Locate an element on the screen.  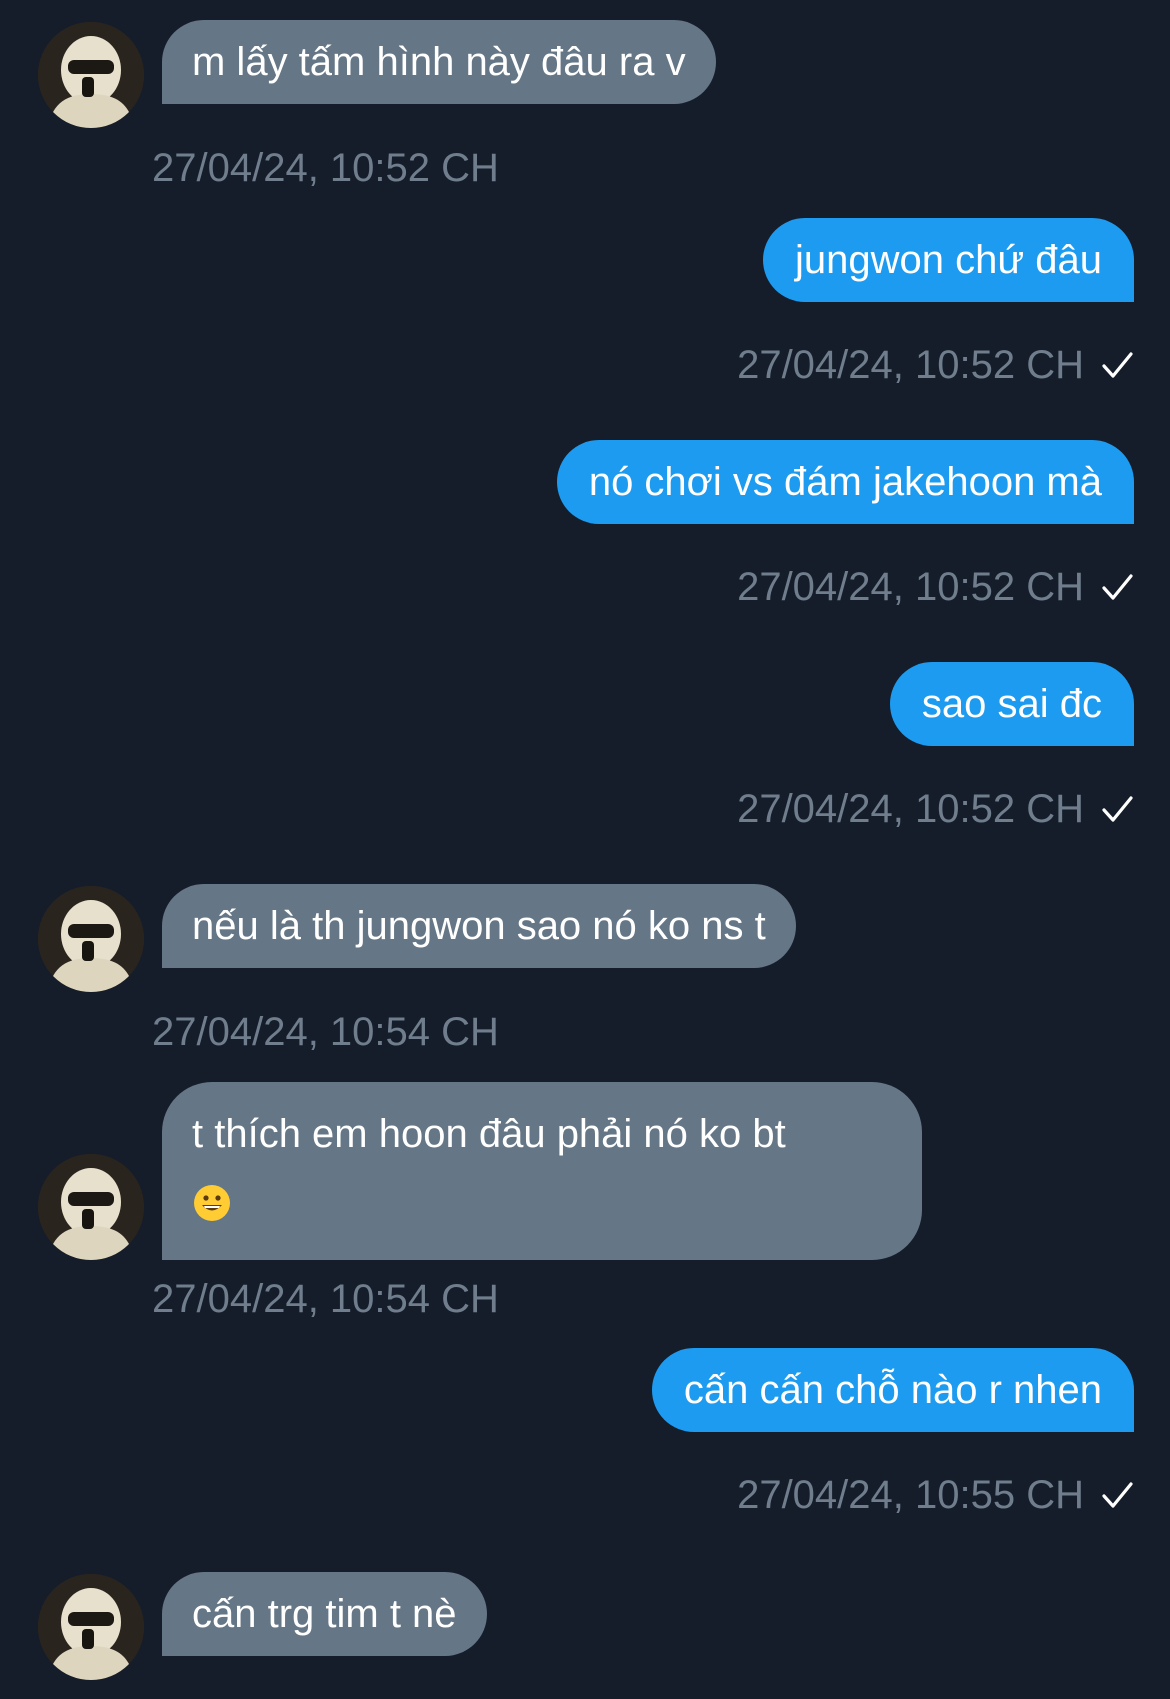
message-bubble: cấn trg tim t nè is located at coordinates (324, 1614).